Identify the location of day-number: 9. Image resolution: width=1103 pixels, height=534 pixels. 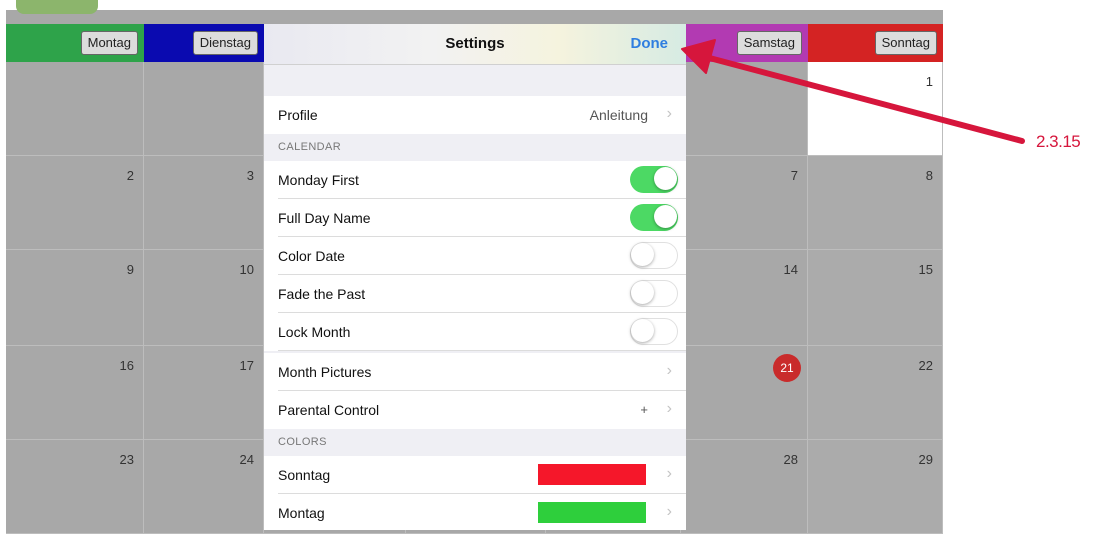
(130, 269).